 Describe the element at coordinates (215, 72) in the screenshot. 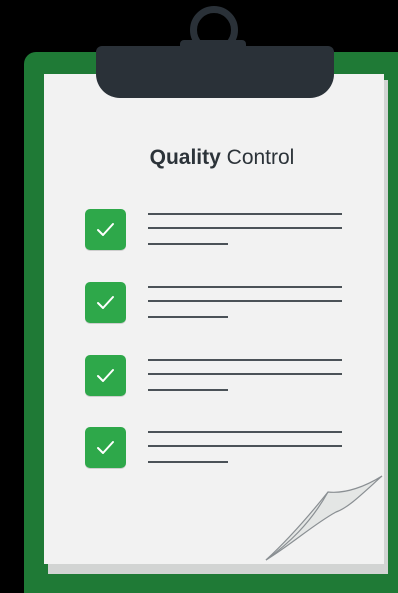

I see `clip-body` at that location.